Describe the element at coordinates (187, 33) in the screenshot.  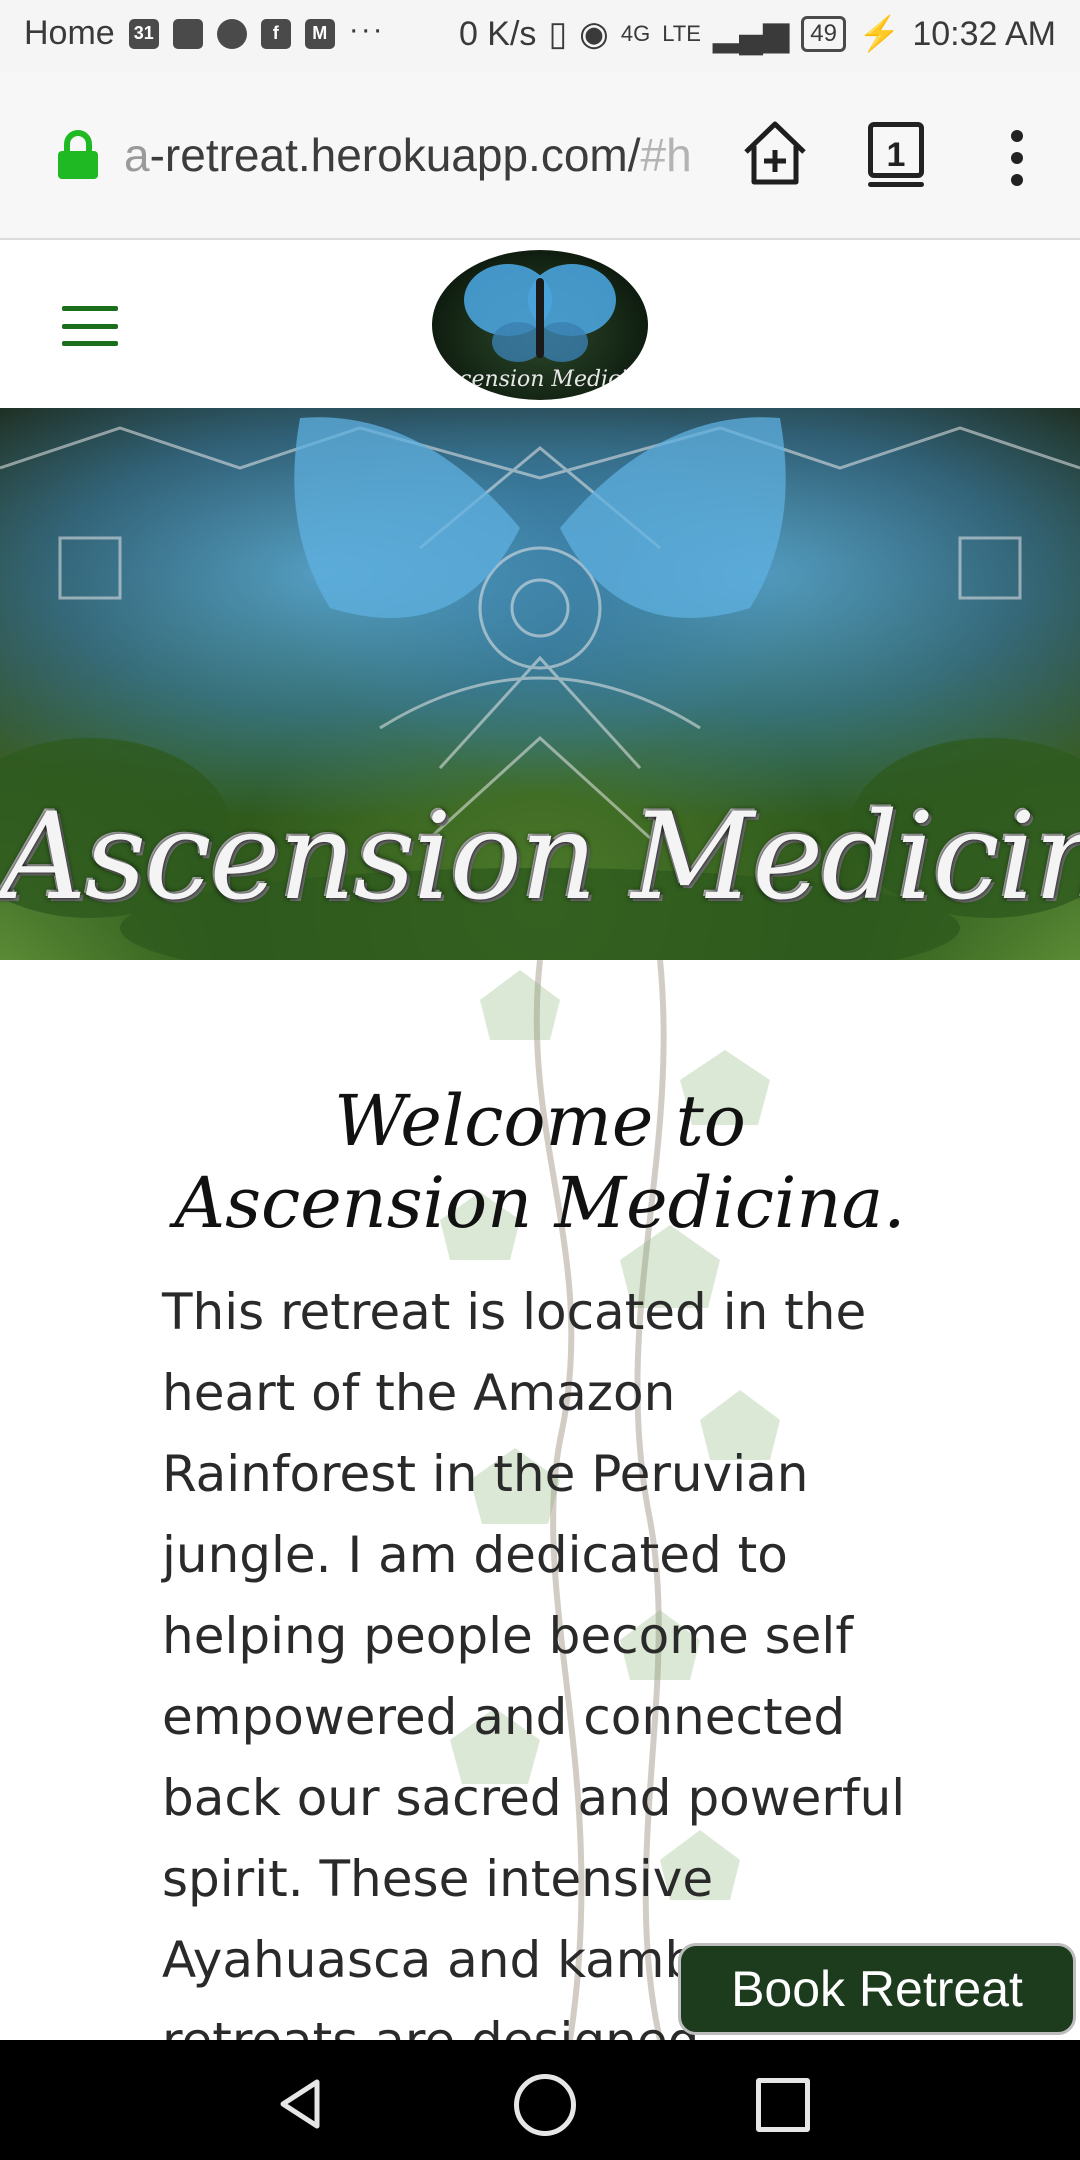
I see `inbox-icon` at that location.